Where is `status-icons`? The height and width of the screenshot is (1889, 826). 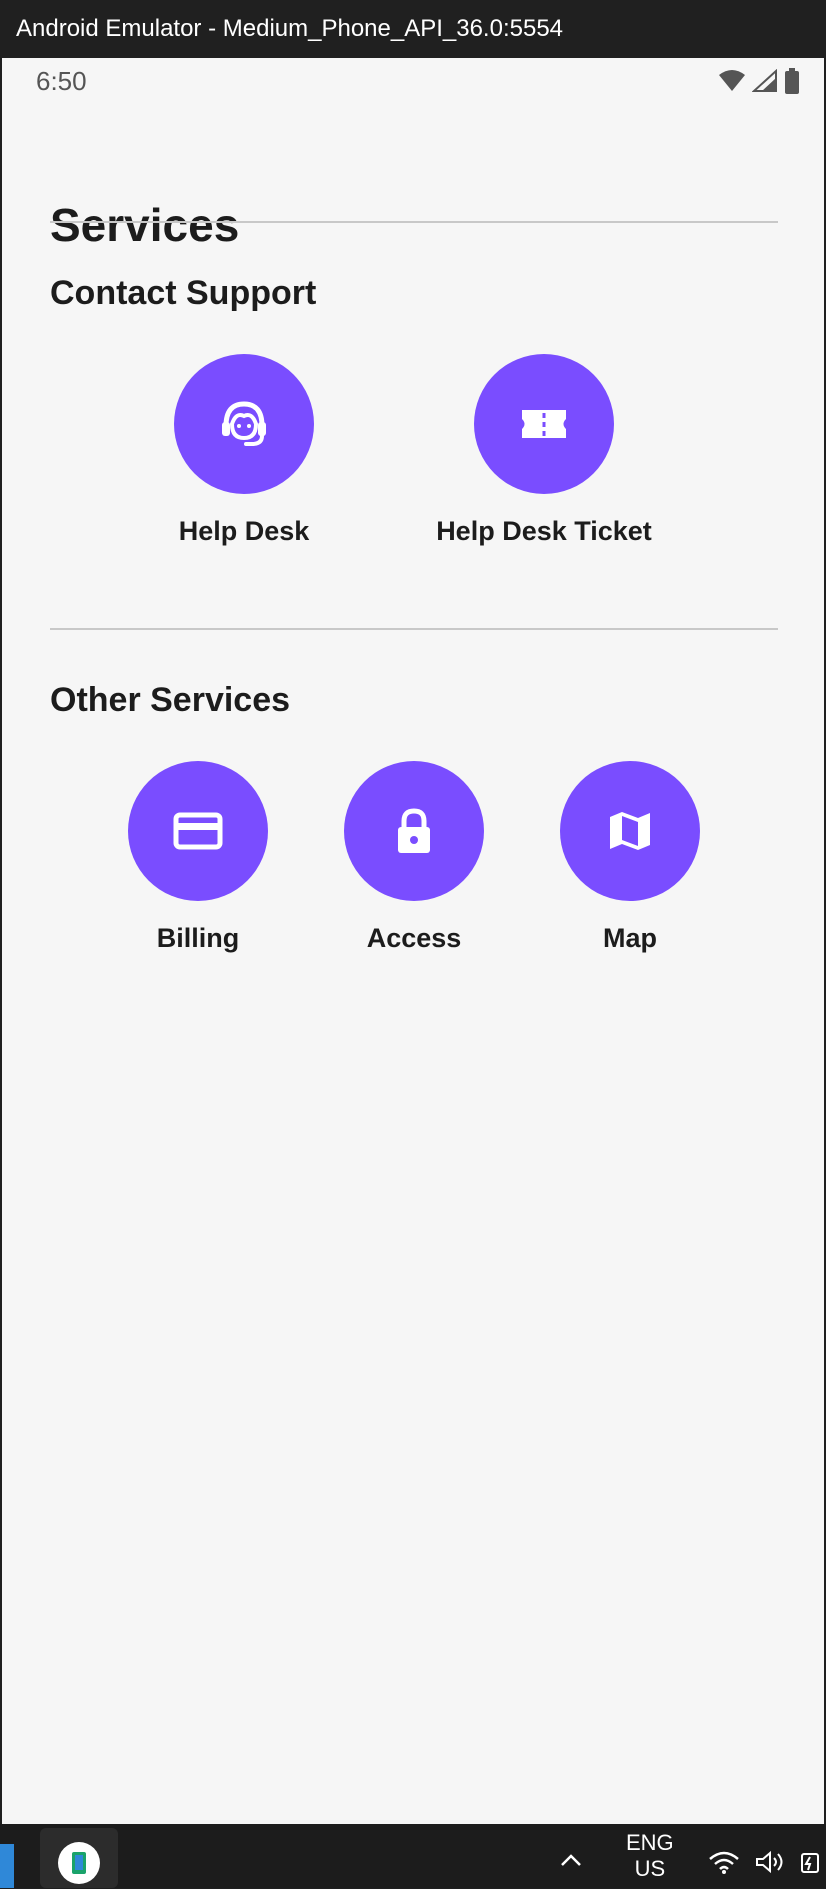 status-icons is located at coordinates (759, 81).